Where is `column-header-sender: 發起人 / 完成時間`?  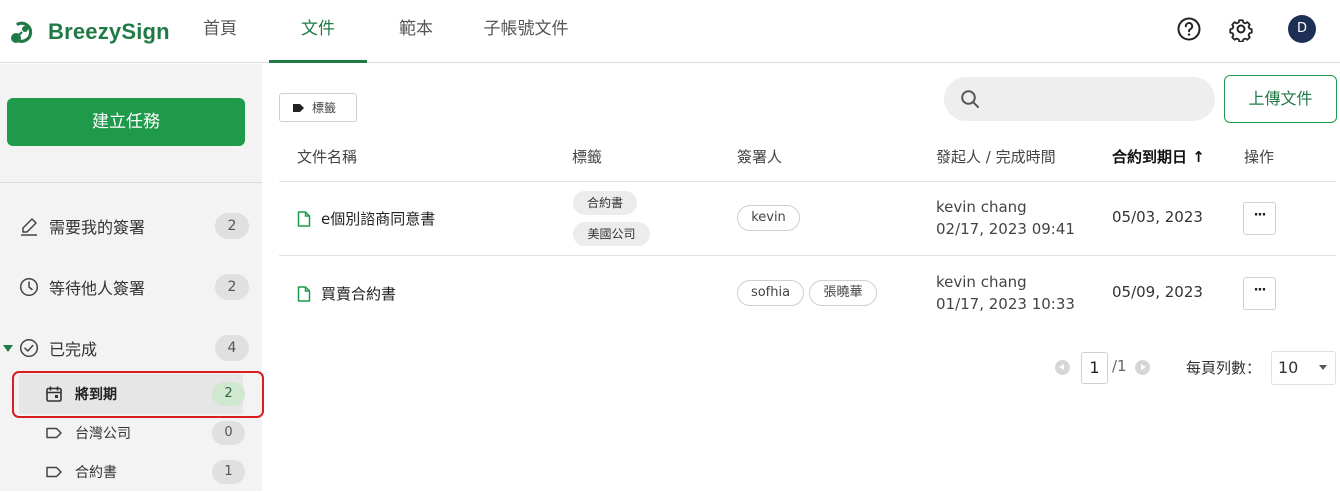
column-header-sender: 發起人 / 完成時間 is located at coordinates (996, 156).